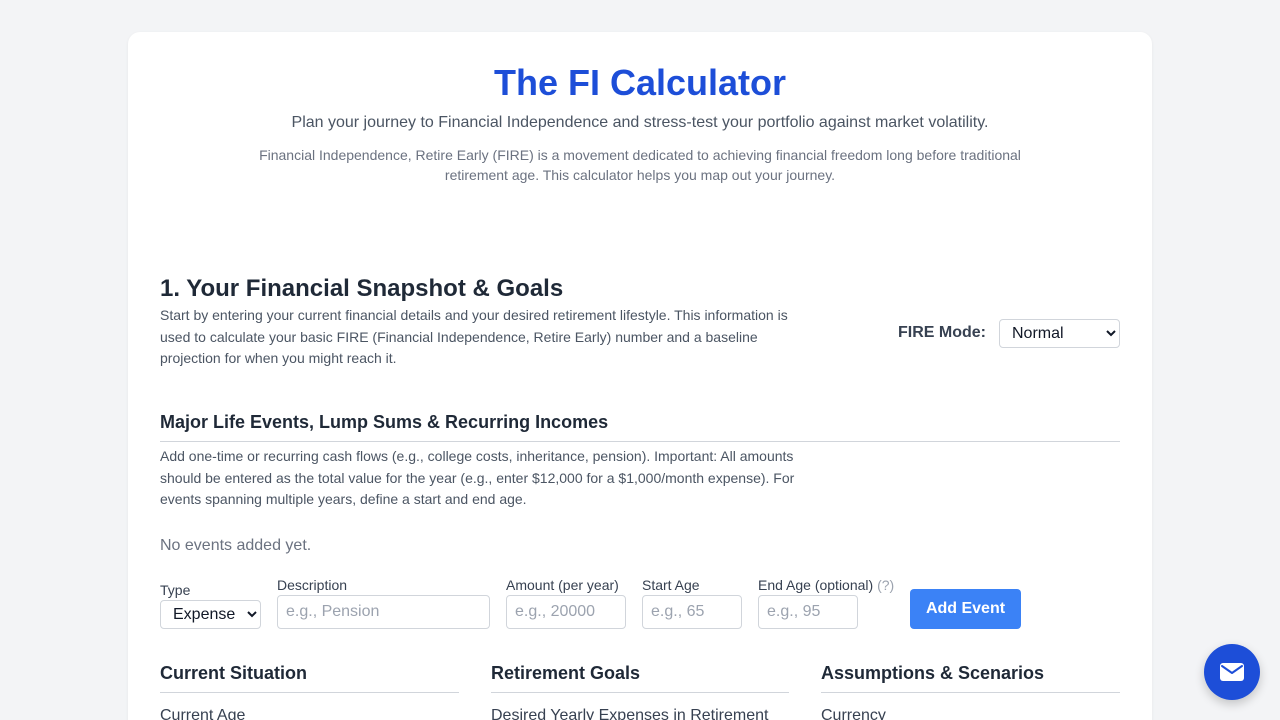  Describe the element at coordinates (233, 673) in the screenshot. I see `current-situation-heading: Current Situation` at that location.